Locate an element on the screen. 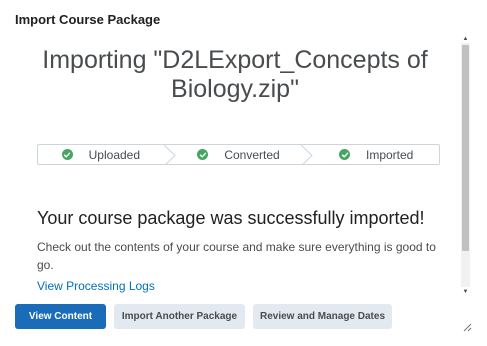 This screenshot has height=346, width=487. resize-grip-icon is located at coordinates (467, 327).